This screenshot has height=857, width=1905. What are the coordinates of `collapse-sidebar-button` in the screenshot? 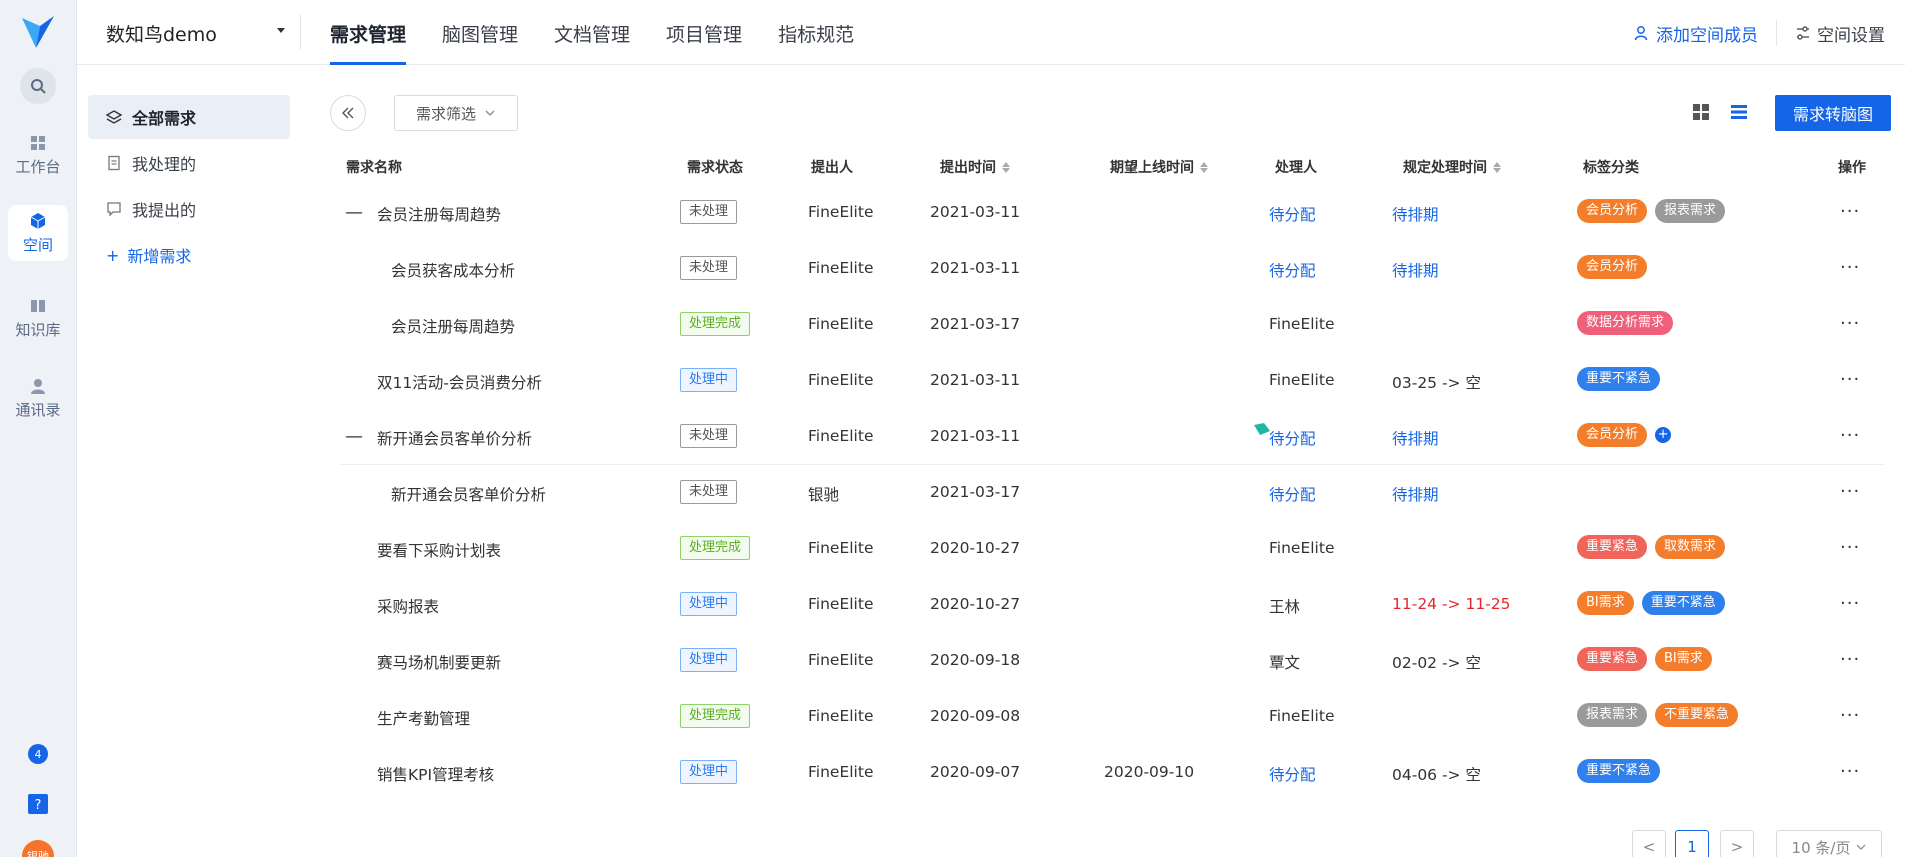 It's located at (348, 113).